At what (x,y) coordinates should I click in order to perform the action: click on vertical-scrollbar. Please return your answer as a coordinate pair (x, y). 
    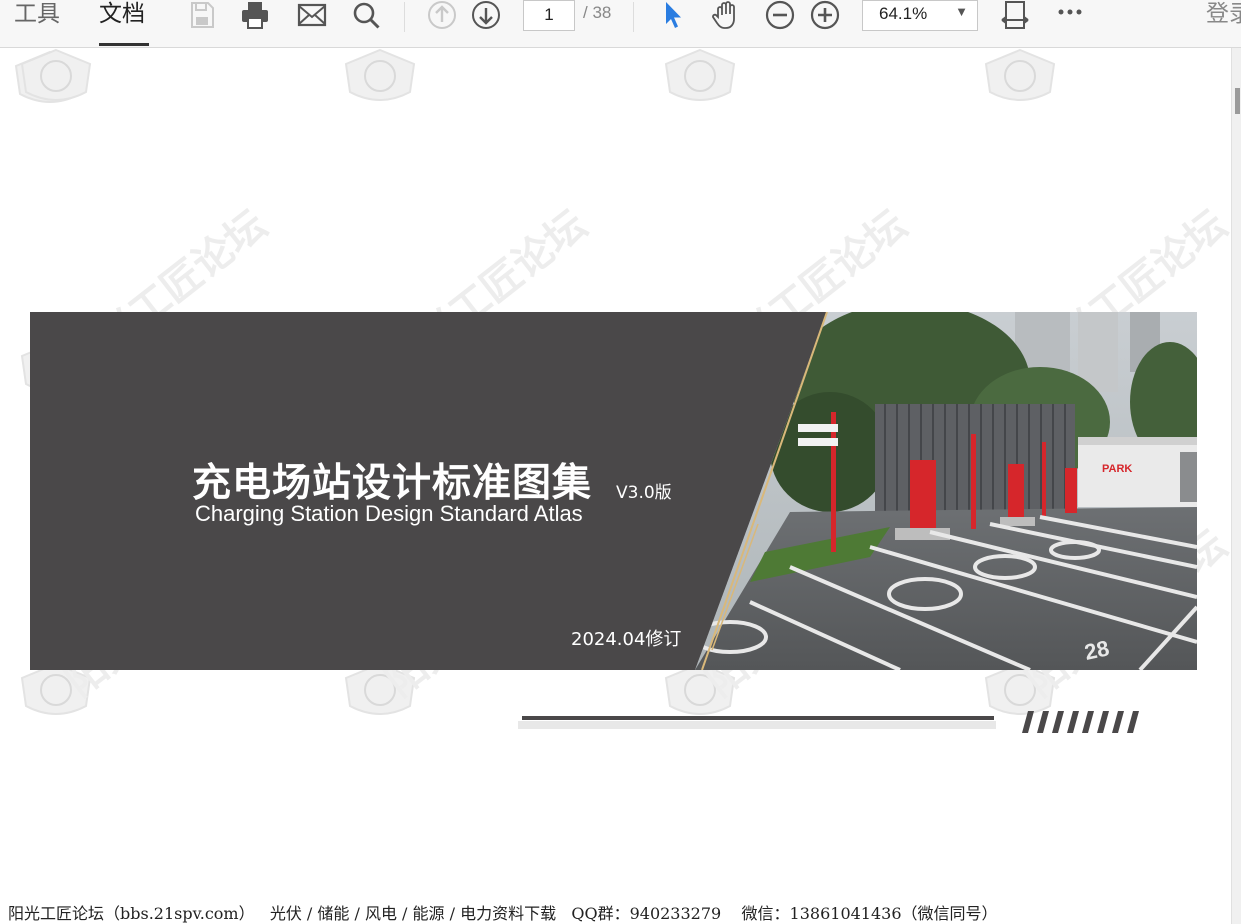
    Looking at the image, I should click on (1236, 486).